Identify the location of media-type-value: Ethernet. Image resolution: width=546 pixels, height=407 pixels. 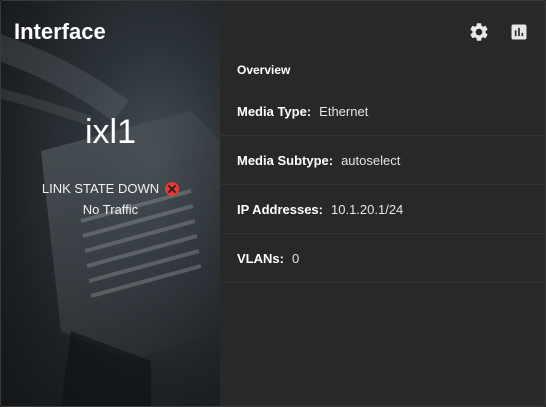
(344, 111).